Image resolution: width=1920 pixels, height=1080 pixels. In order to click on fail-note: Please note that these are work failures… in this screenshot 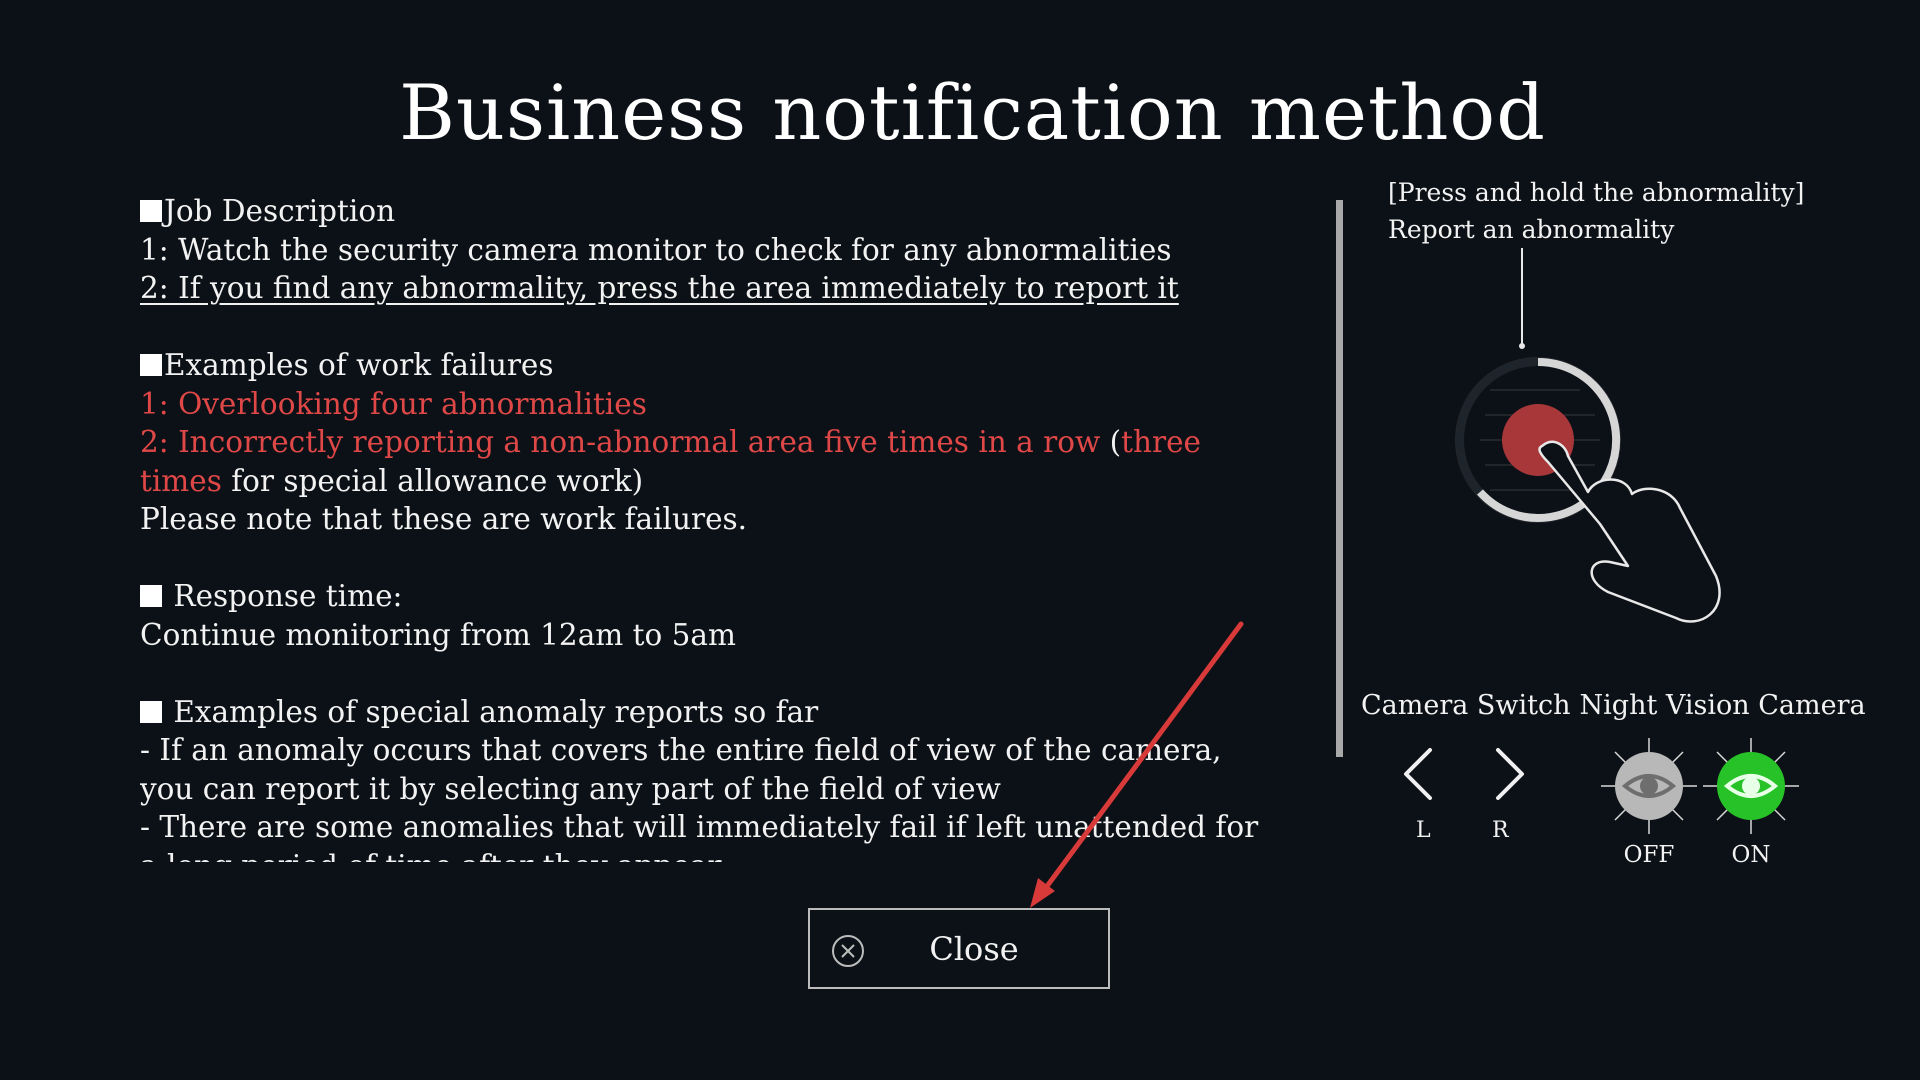, I will do `click(444, 519)`.